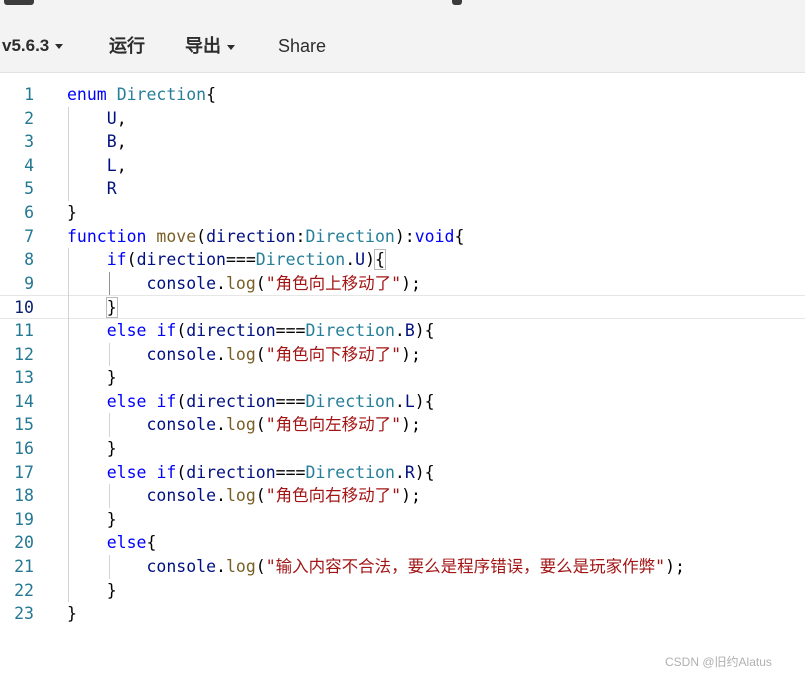 The image size is (805, 678). I want to click on code-text: else{, so click(131, 543).